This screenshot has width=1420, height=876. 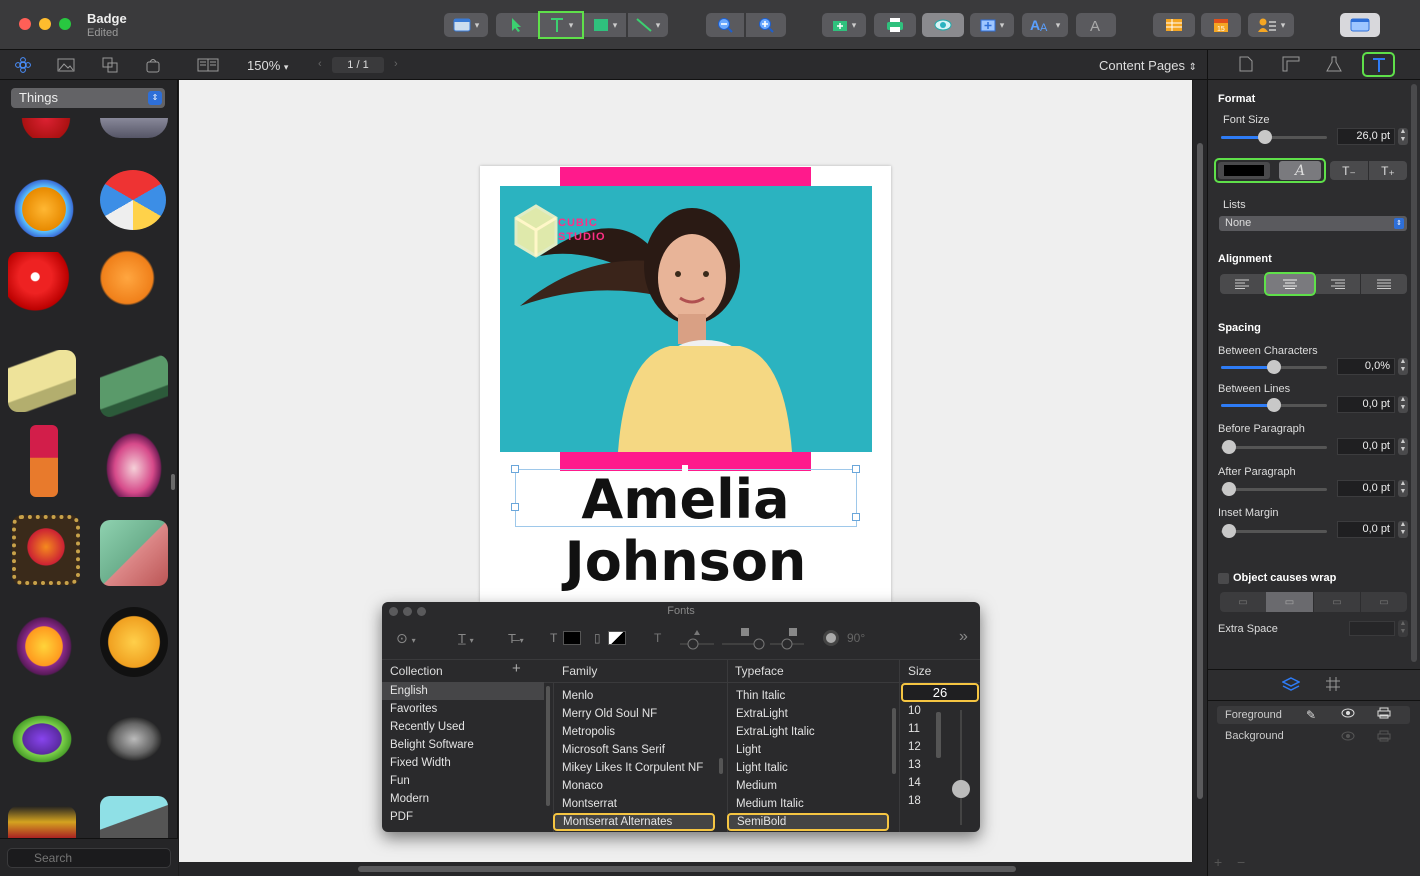 What do you see at coordinates (1313, 223) in the screenshot?
I see `lists-select: None ⇕` at bounding box center [1313, 223].